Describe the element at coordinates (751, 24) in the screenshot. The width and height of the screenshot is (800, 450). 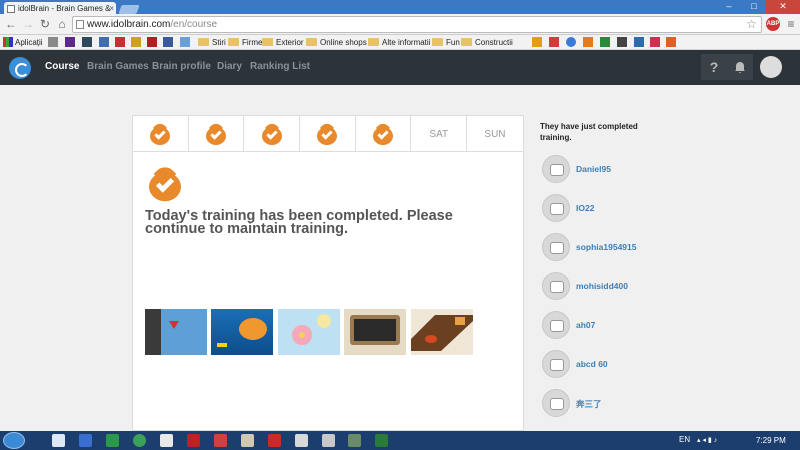
I see `bookmark-star-icon: ☆` at that location.